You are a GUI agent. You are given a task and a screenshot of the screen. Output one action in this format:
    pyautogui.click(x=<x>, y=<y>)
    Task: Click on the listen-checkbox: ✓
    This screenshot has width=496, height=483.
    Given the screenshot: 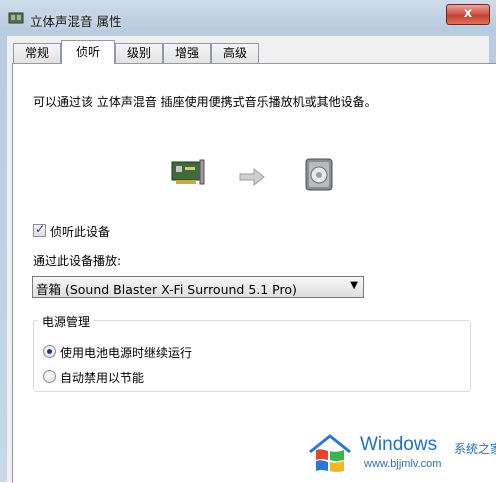 What is the action you would take?
    pyautogui.click(x=39, y=229)
    